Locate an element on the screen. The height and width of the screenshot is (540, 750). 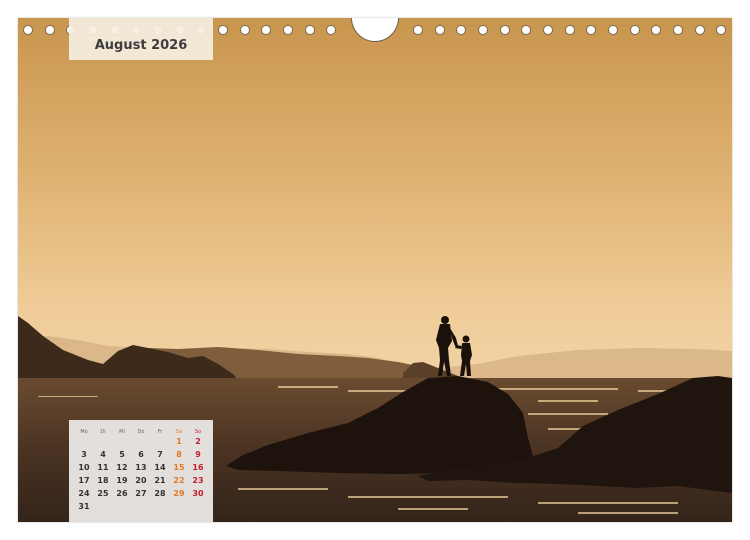
day-cell: 4 is located at coordinates (103, 454).